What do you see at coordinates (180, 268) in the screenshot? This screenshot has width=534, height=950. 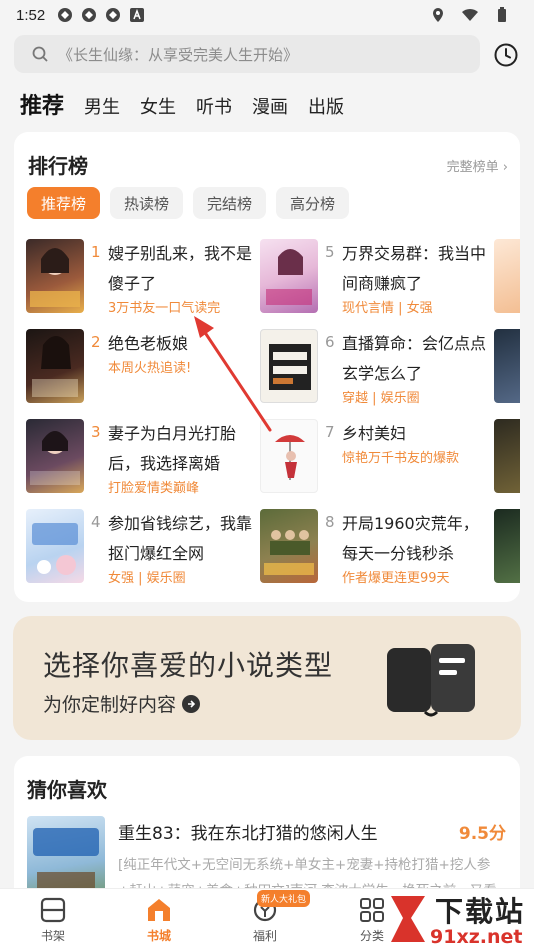 I see `book-title: 嫂子别乱来，我不是傻子了` at bounding box center [180, 268].